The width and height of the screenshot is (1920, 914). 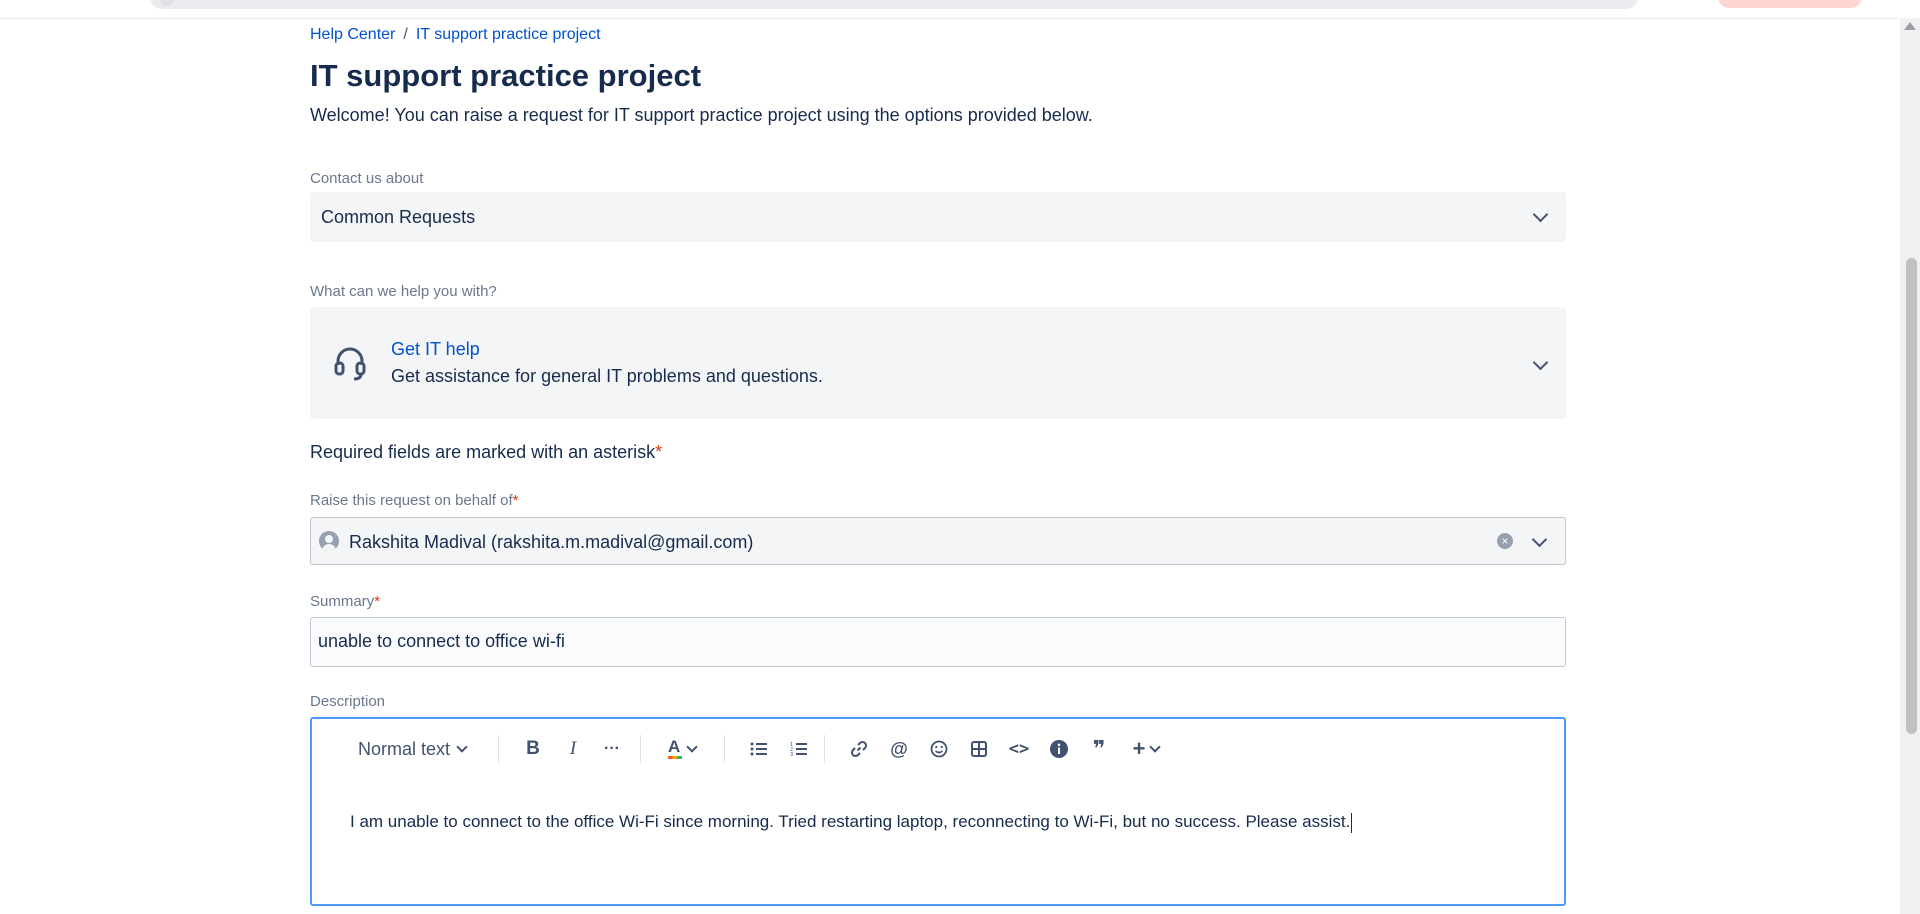 I want to click on insert-more-button: +, so click(x=1146, y=748).